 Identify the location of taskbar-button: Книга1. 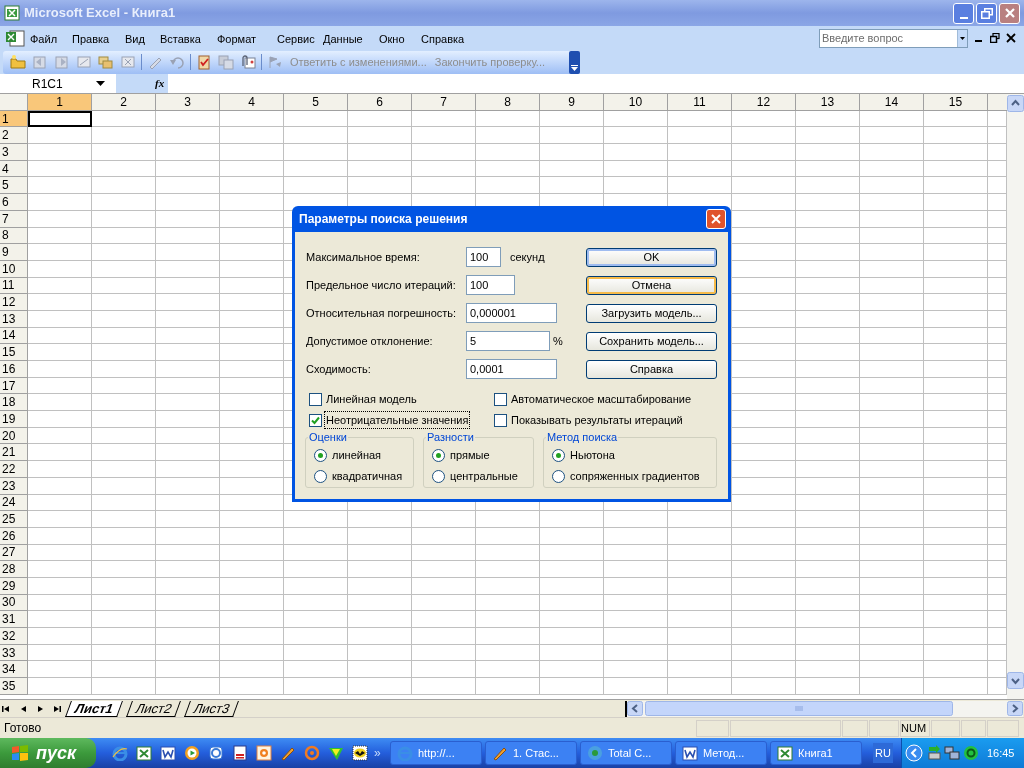
(816, 753).